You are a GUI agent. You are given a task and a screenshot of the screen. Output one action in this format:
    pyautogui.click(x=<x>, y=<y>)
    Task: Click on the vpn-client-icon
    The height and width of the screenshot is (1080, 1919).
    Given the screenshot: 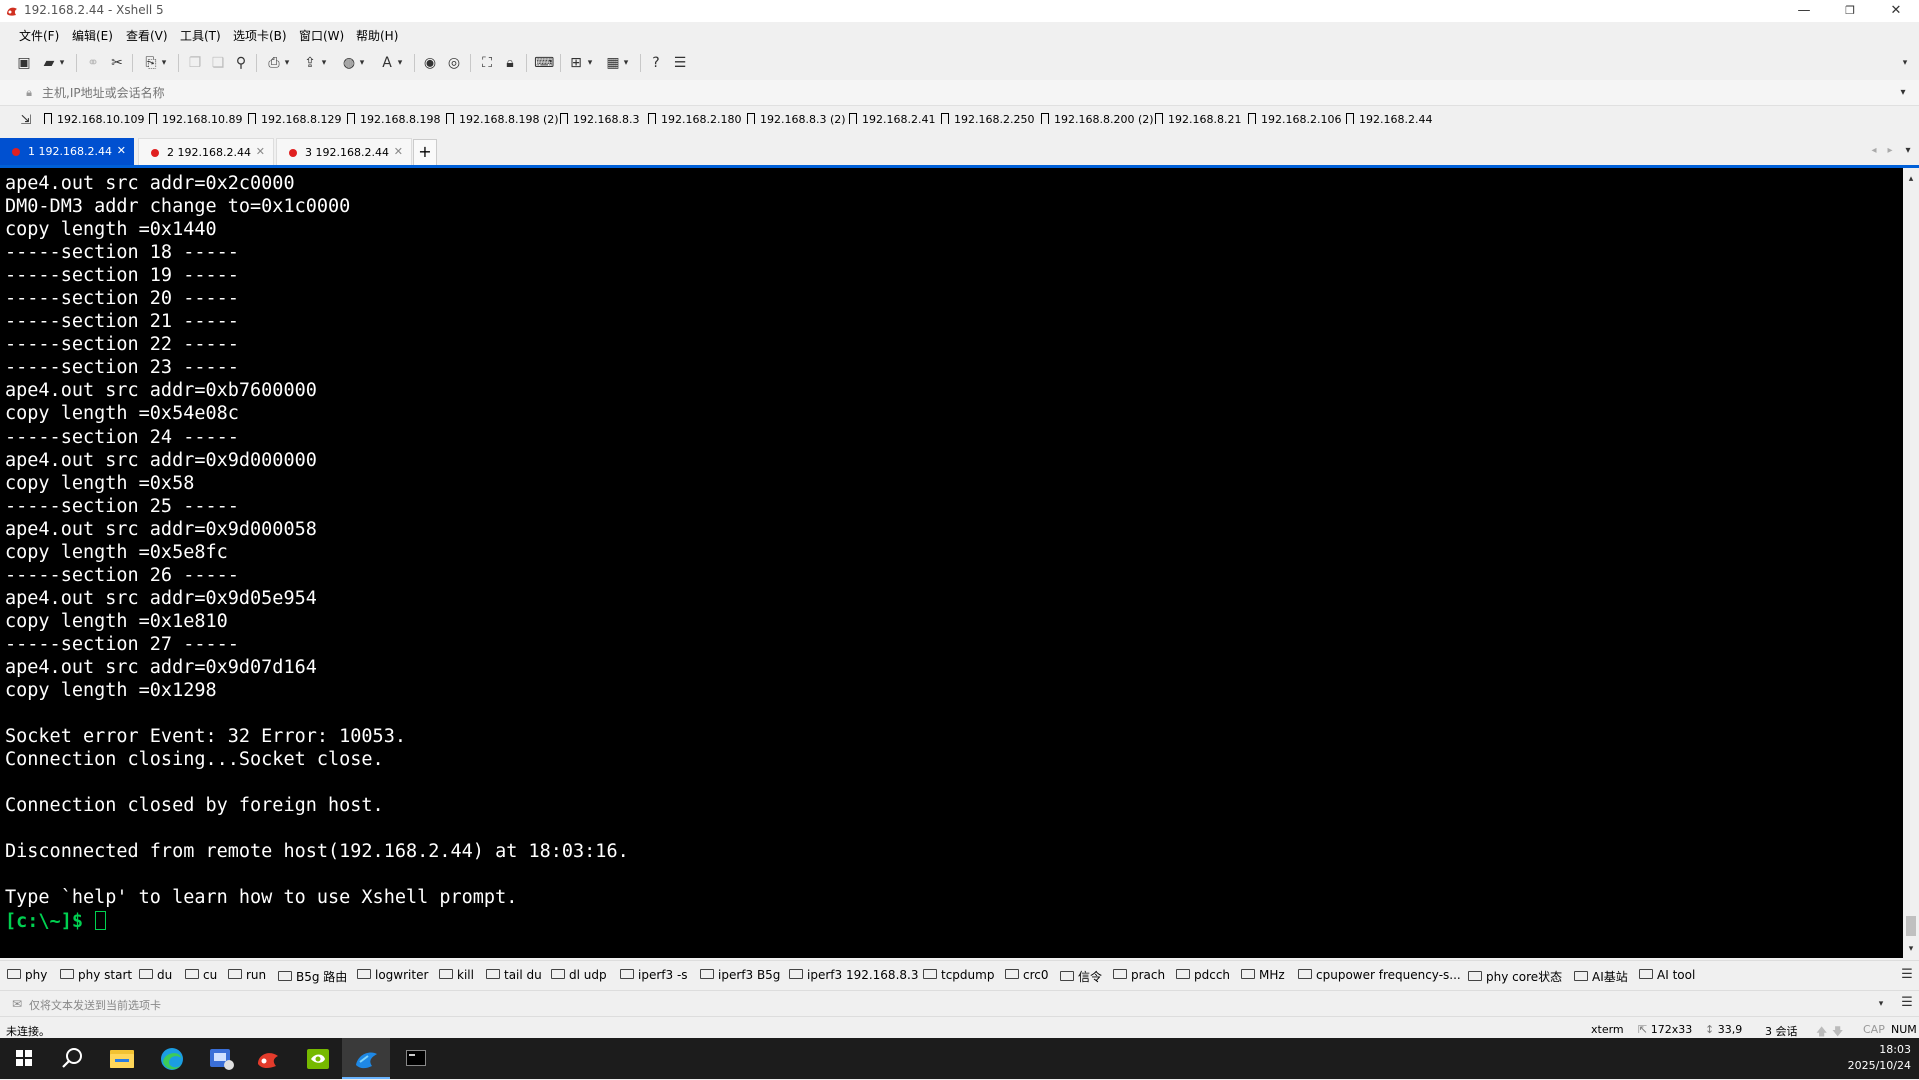 What is the action you would take?
    pyautogui.click(x=220, y=1058)
    